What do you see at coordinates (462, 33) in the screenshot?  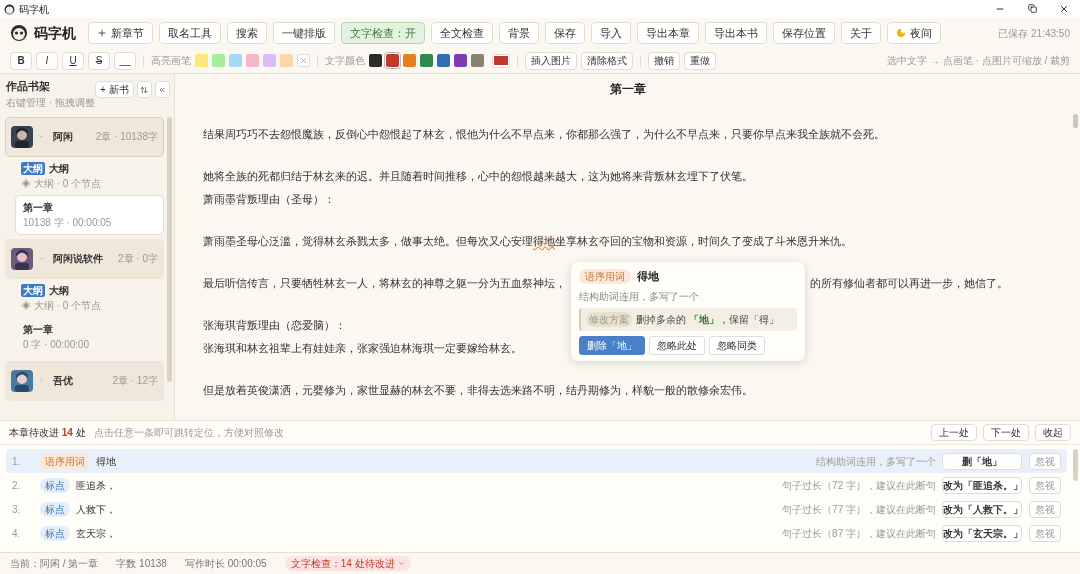 I see `toolbar-button: 全文检查` at bounding box center [462, 33].